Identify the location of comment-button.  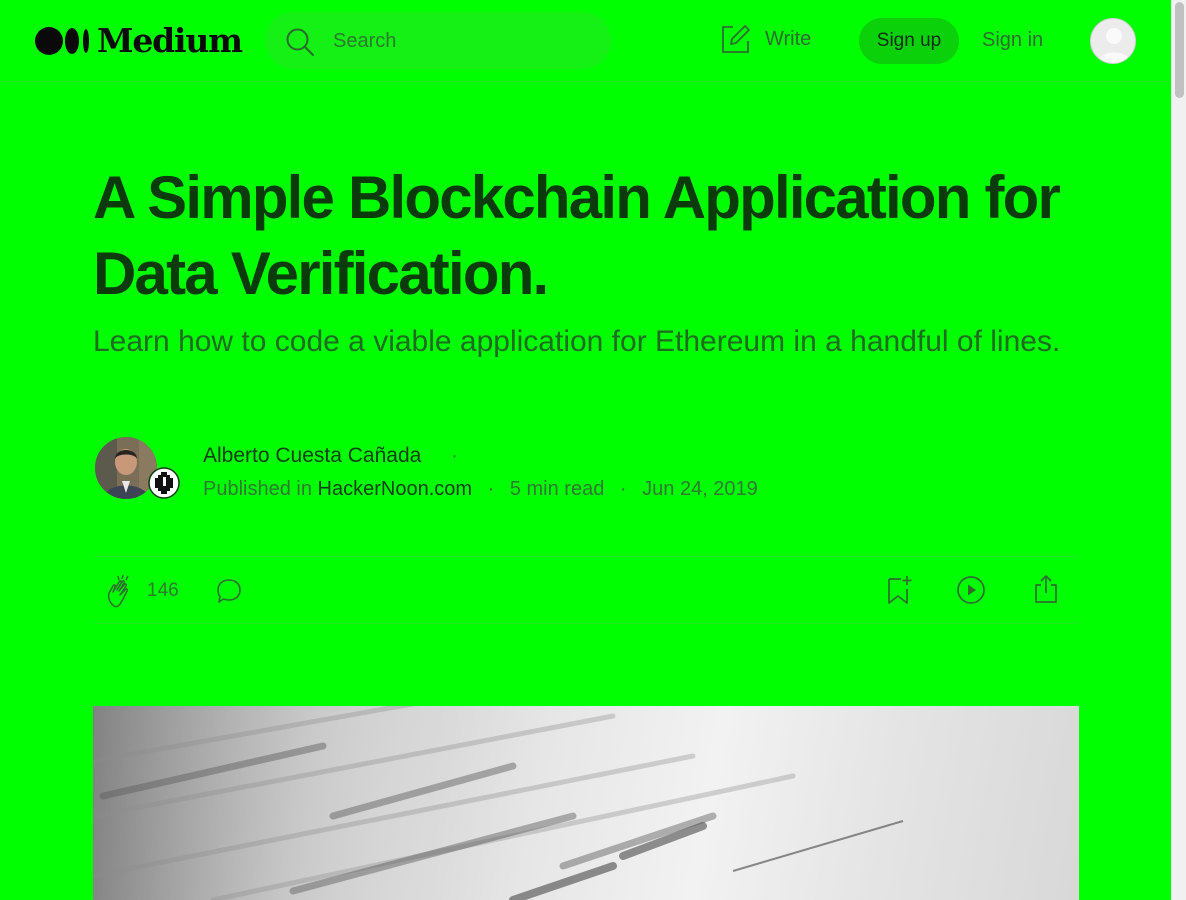
(229, 591).